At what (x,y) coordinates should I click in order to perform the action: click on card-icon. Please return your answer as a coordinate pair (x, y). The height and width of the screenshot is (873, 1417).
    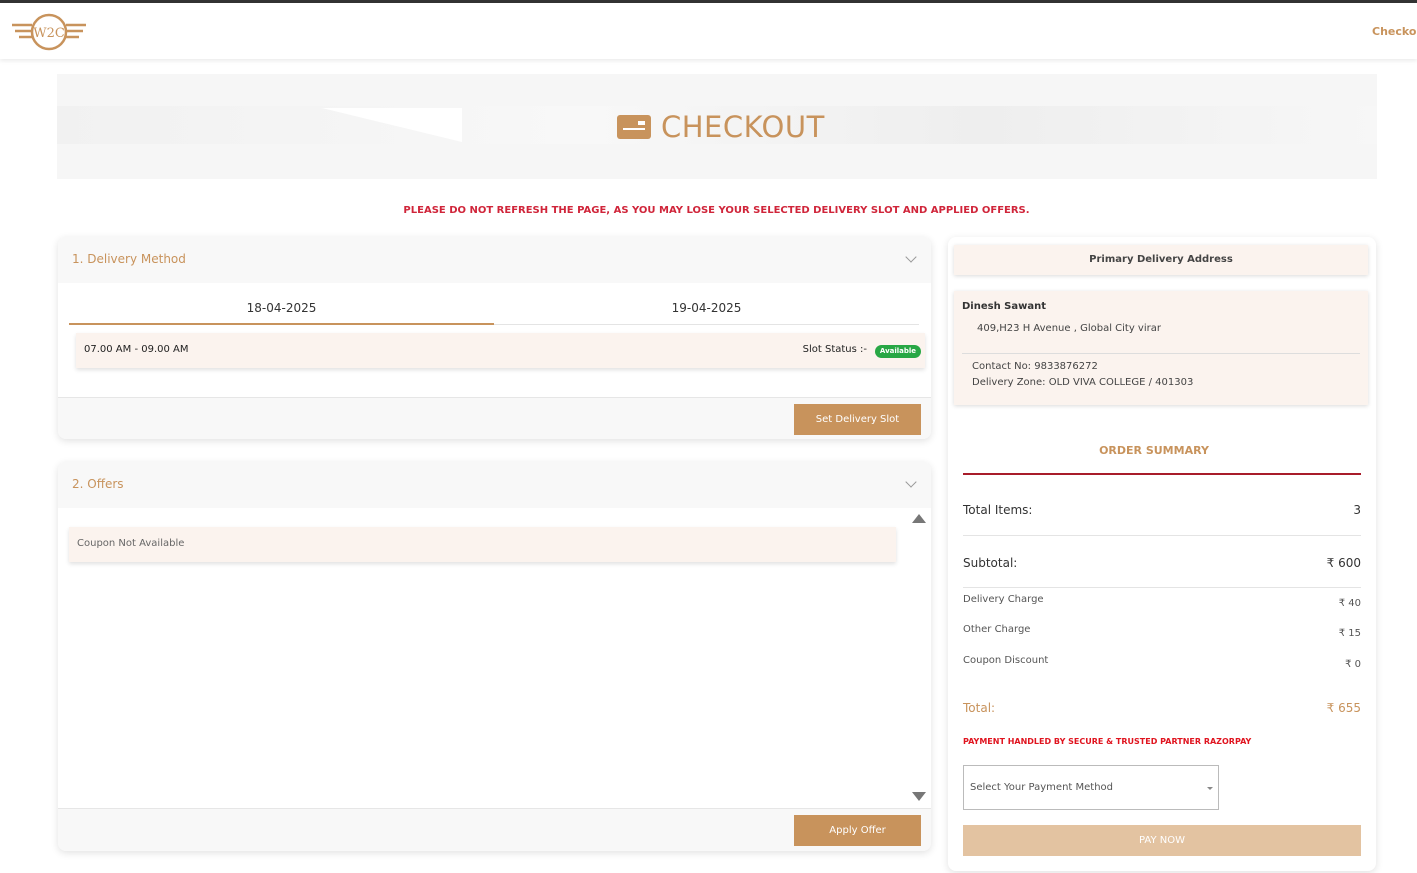
    Looking at the image, I should click on (634, 127).